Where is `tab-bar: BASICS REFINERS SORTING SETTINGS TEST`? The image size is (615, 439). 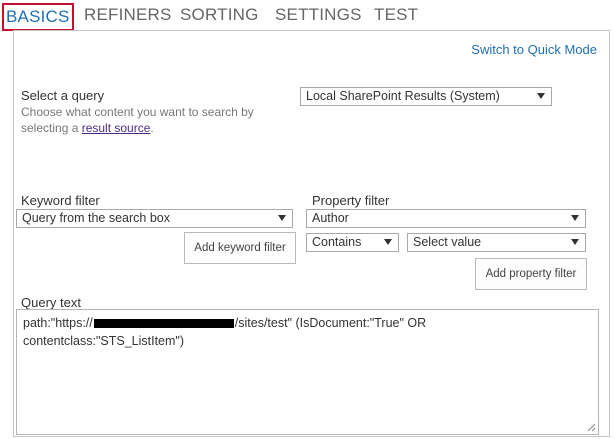
tab-bar: BASICS REFINERS SORTING SETTINGS TEST is located at coordinates (307, 15).